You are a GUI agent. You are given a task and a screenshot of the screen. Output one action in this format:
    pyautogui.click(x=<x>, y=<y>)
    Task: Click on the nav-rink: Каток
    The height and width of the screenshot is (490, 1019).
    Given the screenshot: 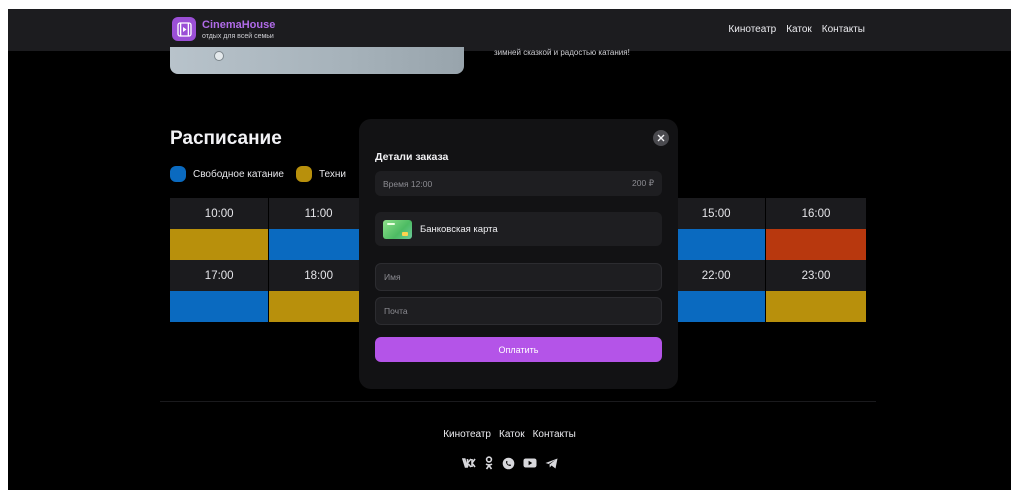 What is the action you would take?
    pyautogui.click(x=799, y=29)
    